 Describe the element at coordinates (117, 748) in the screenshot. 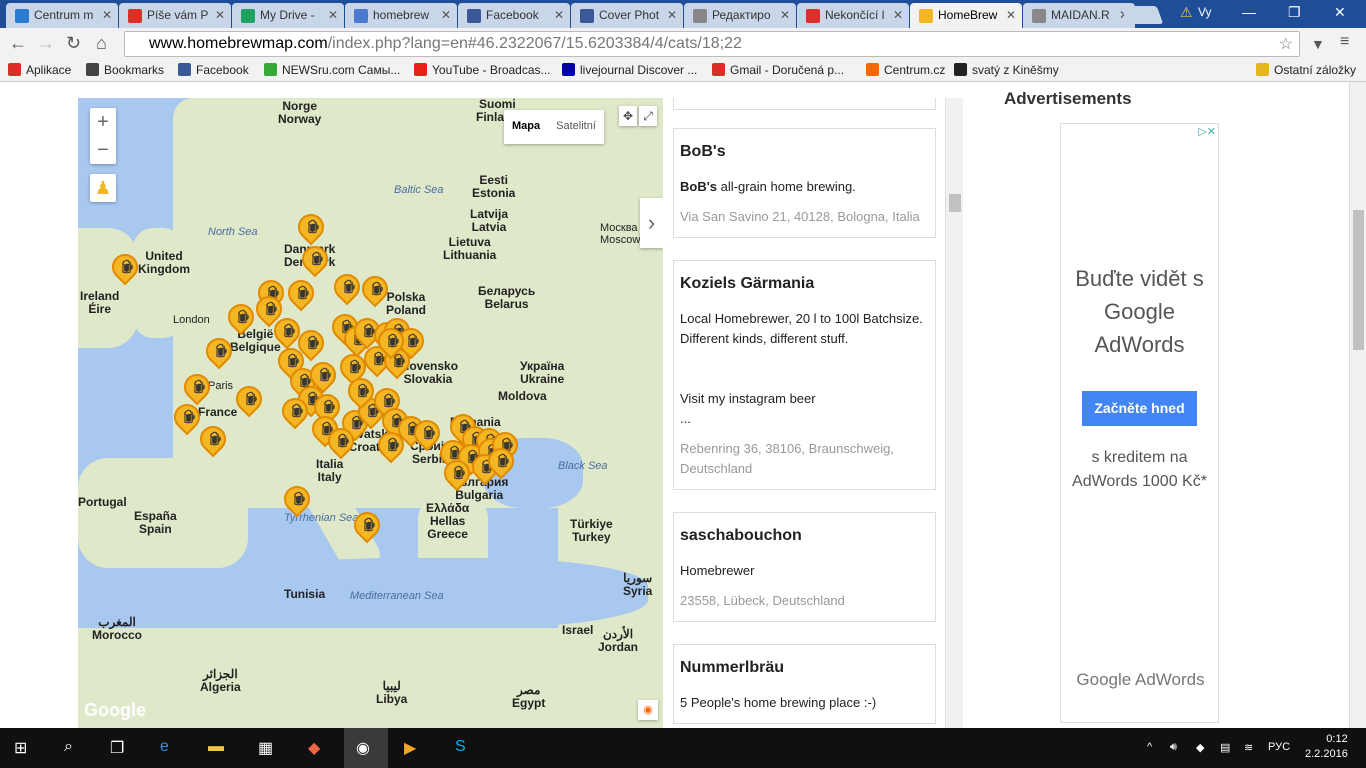

I see `task-view-icon: ❐` at that location.